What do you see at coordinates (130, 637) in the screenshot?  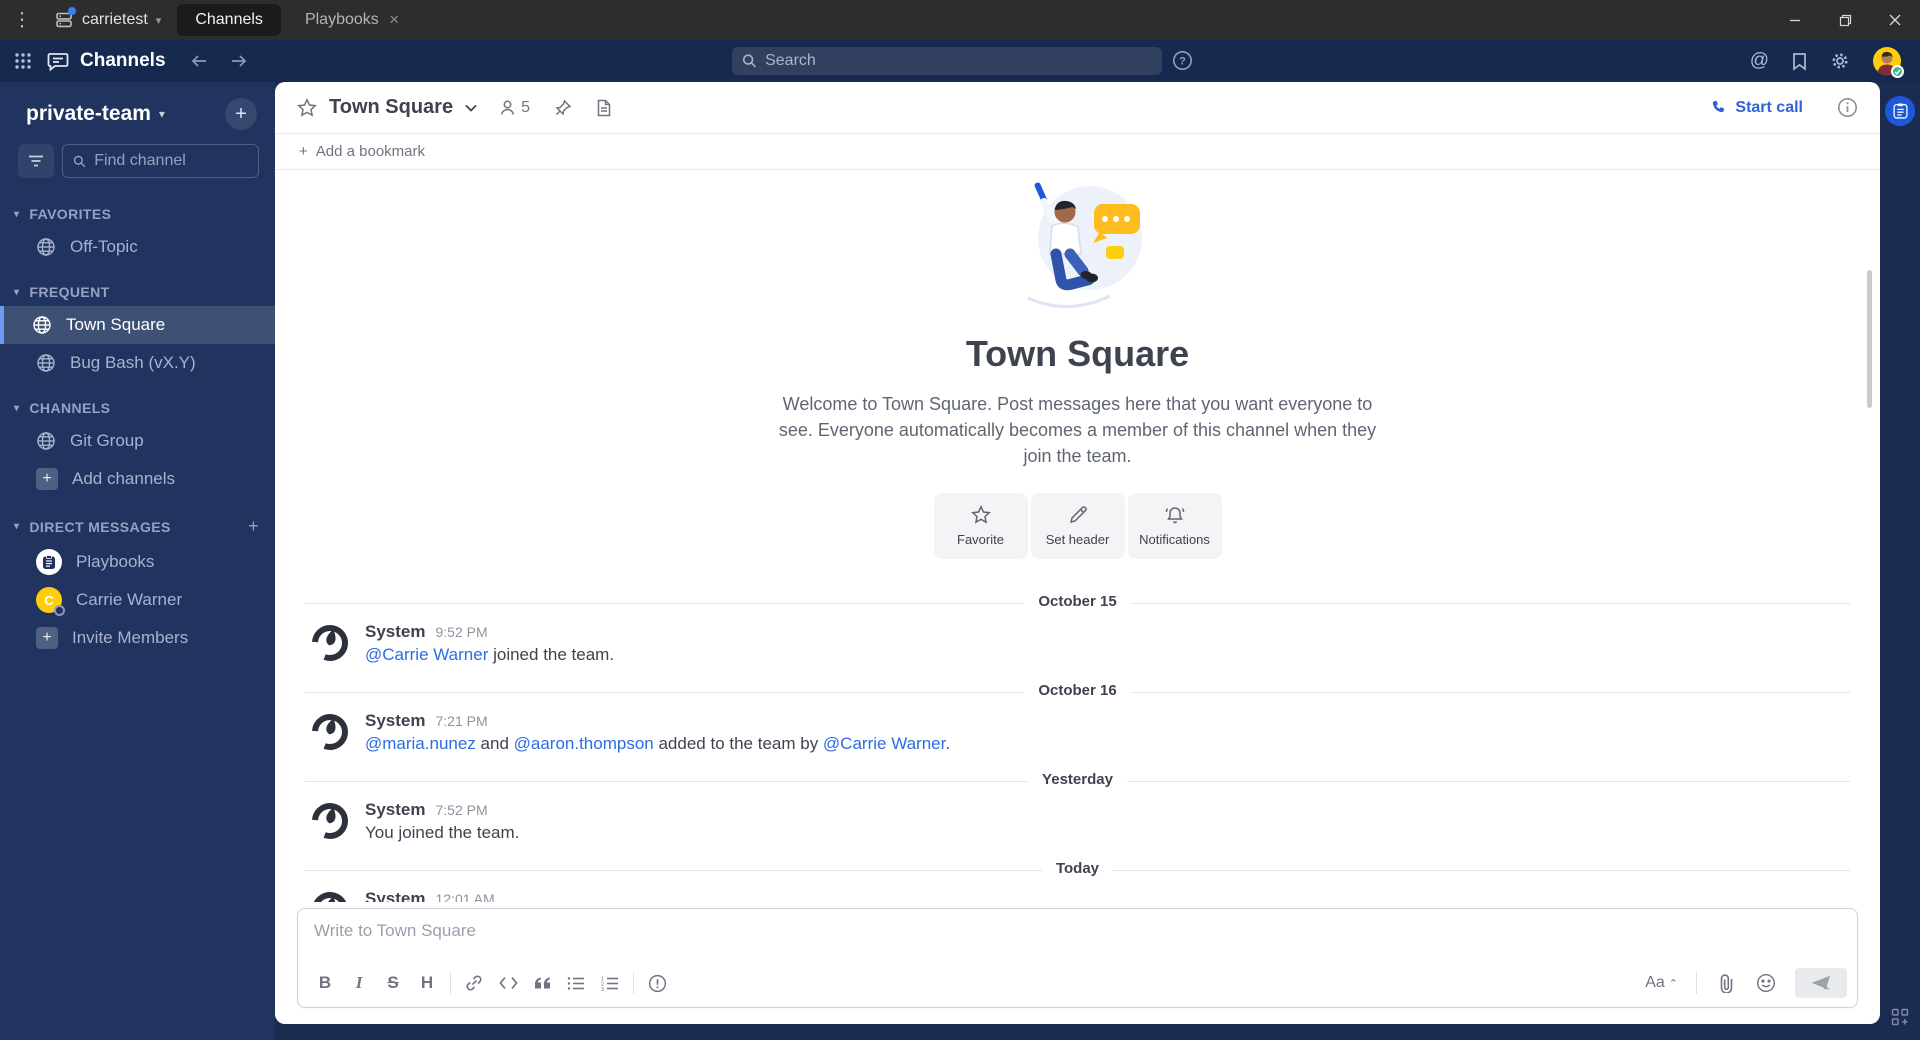 I see `dm-label: Invite Members` at bounding box center [130, 637].